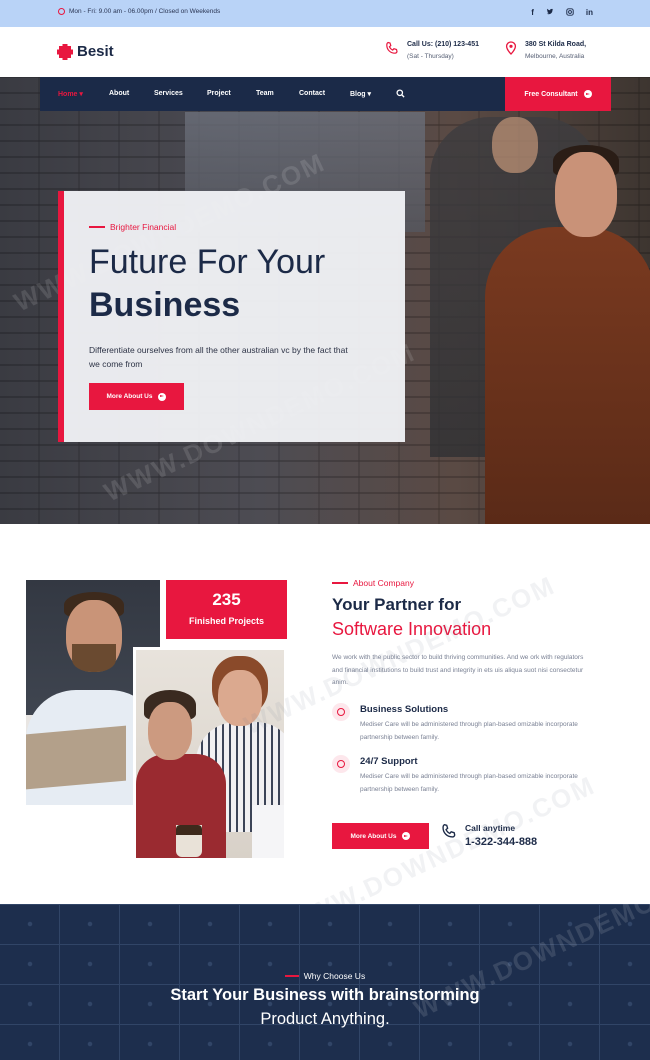 The height and width of the screenshot is (1060, 650). I want to click on hero-button-label: More About Us, so click(129, 396).